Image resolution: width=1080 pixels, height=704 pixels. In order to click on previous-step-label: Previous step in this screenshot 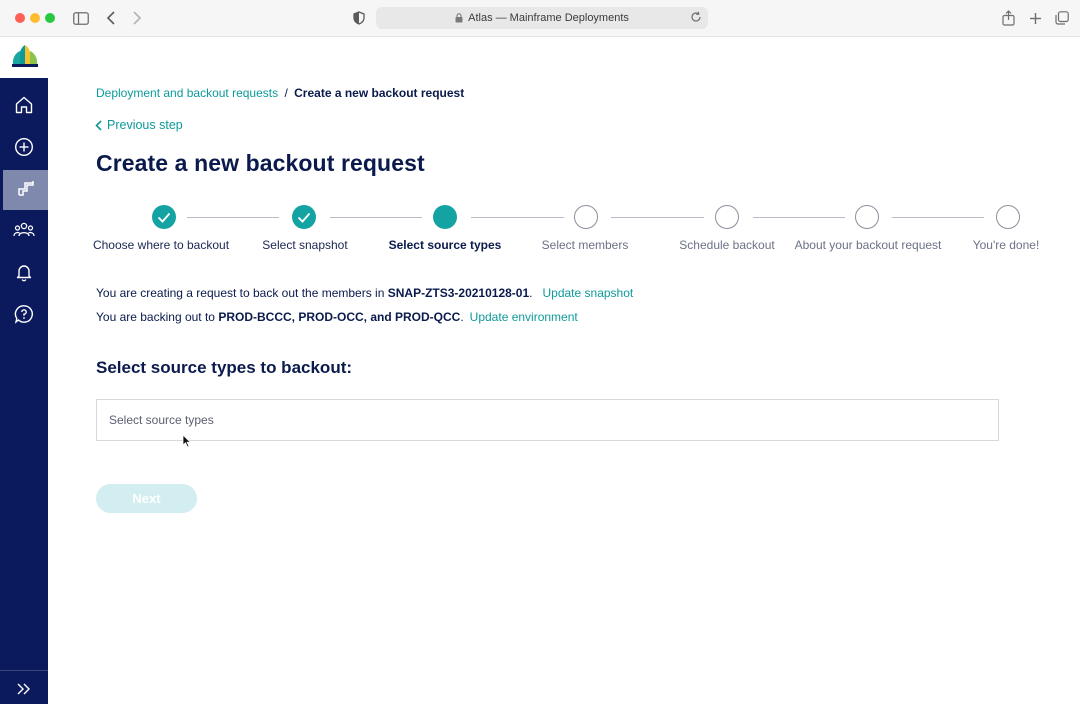, I will do `click(145, 125)`.